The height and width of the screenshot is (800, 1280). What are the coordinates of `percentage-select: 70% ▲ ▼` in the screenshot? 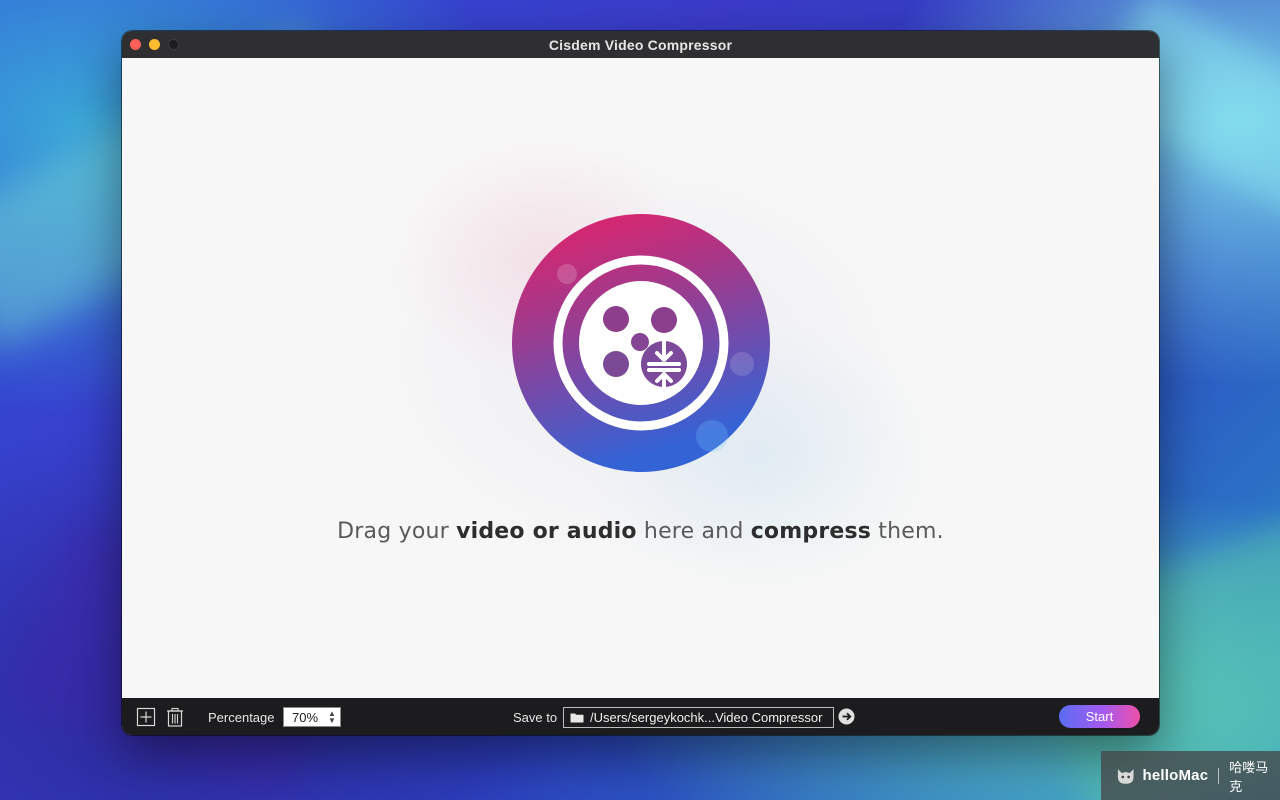 It's located at (312, 717).